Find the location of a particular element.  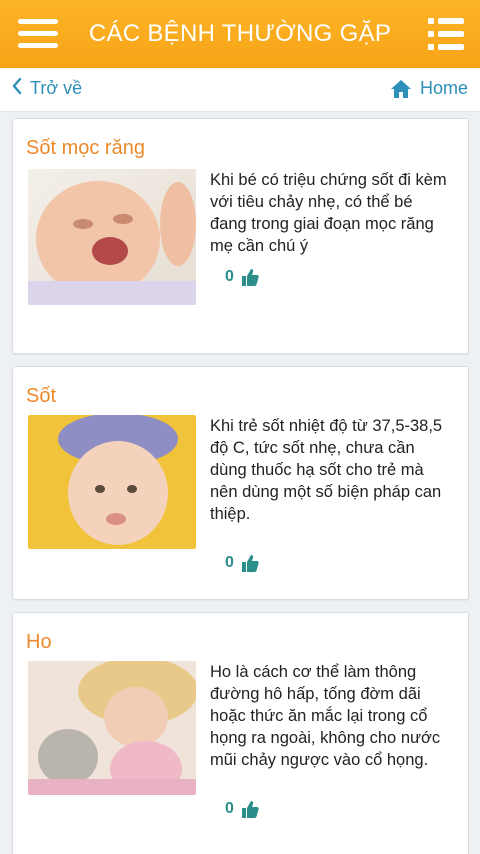

back-button: Trở về is located at coordinates (47, 88).